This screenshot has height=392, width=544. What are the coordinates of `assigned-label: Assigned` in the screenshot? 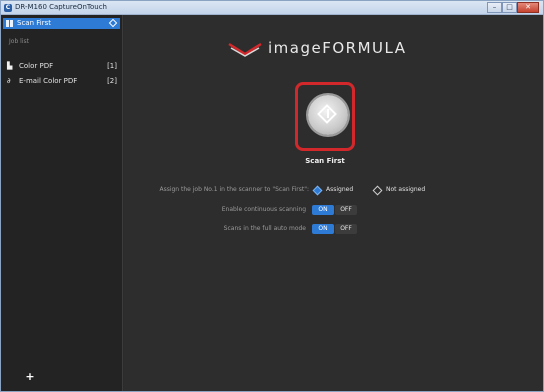 It's located at (339, 189).